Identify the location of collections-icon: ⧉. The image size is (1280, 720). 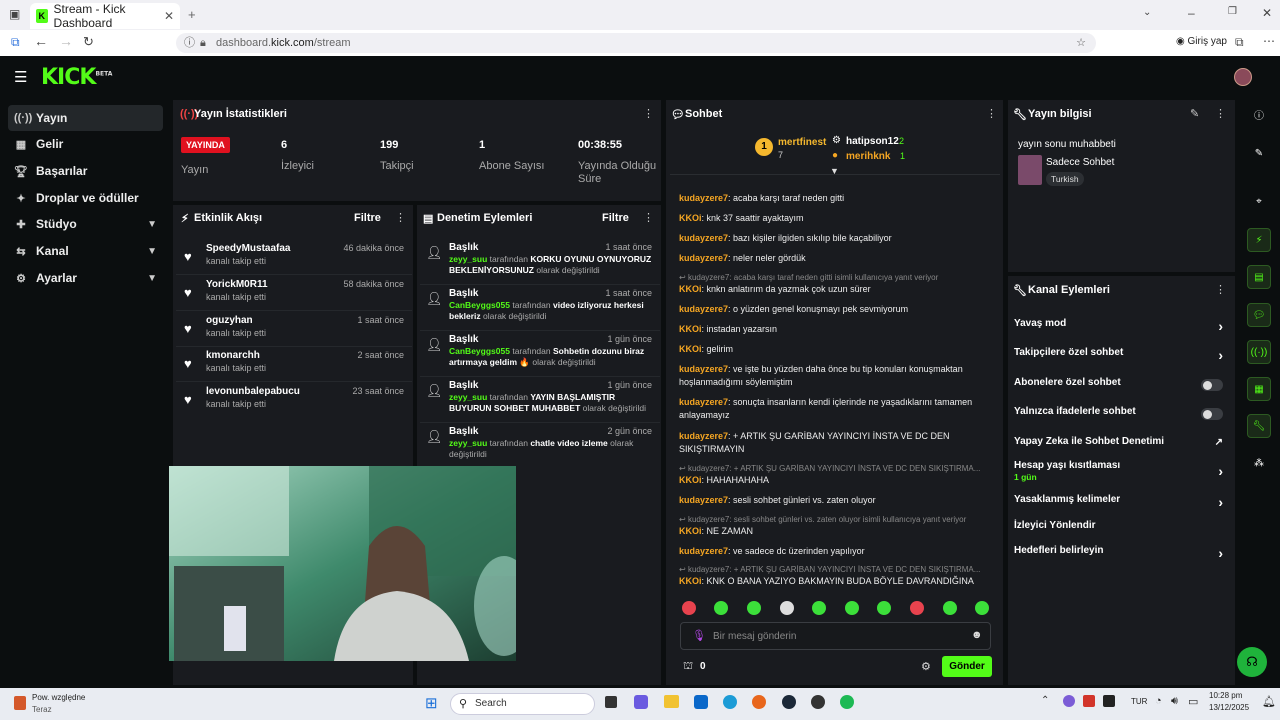
(15, 42).